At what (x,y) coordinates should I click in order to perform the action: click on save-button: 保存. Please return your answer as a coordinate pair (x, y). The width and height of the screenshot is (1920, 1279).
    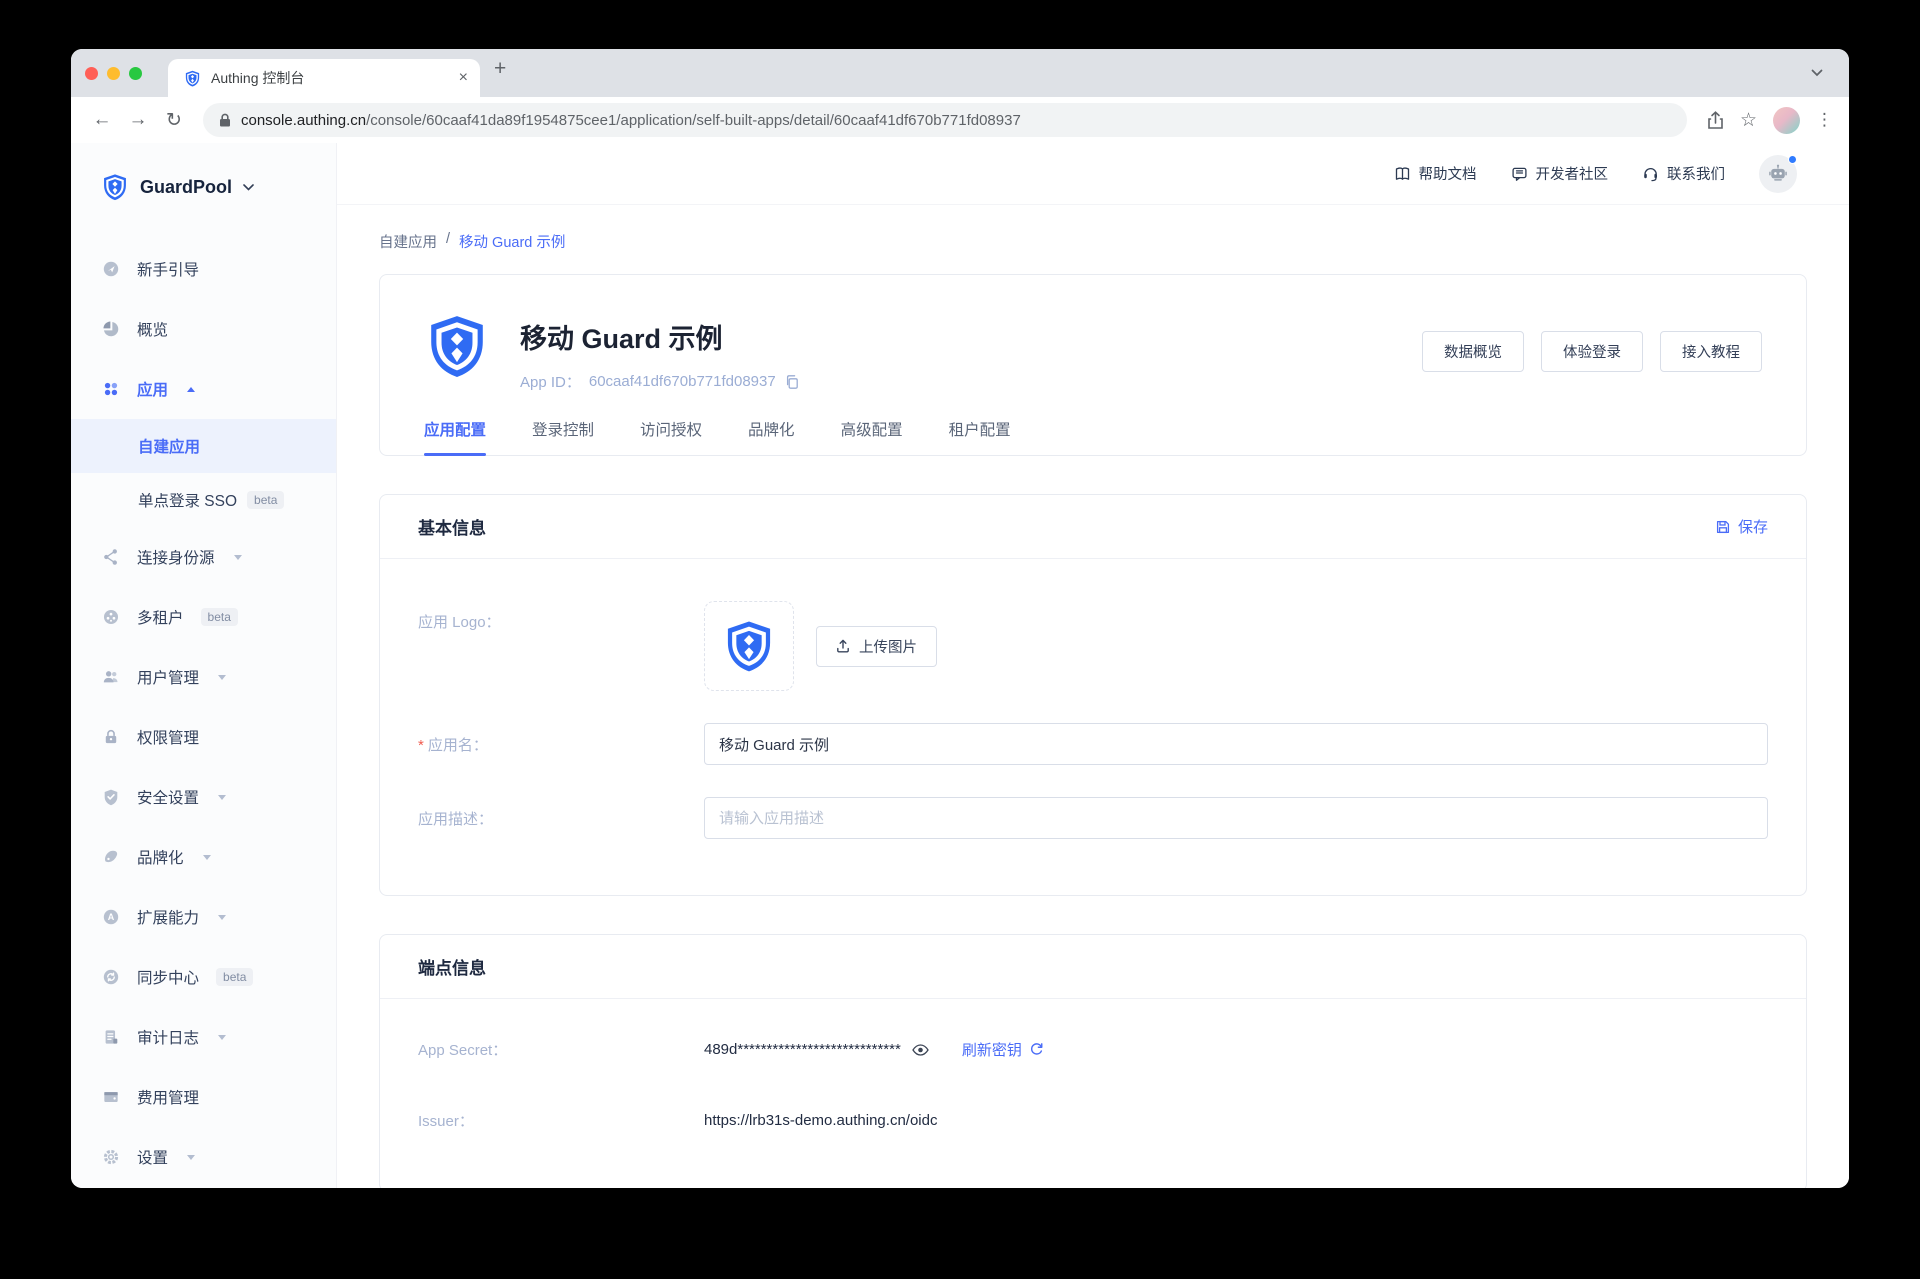
    Looking at the image, I should click on (1741, 526).